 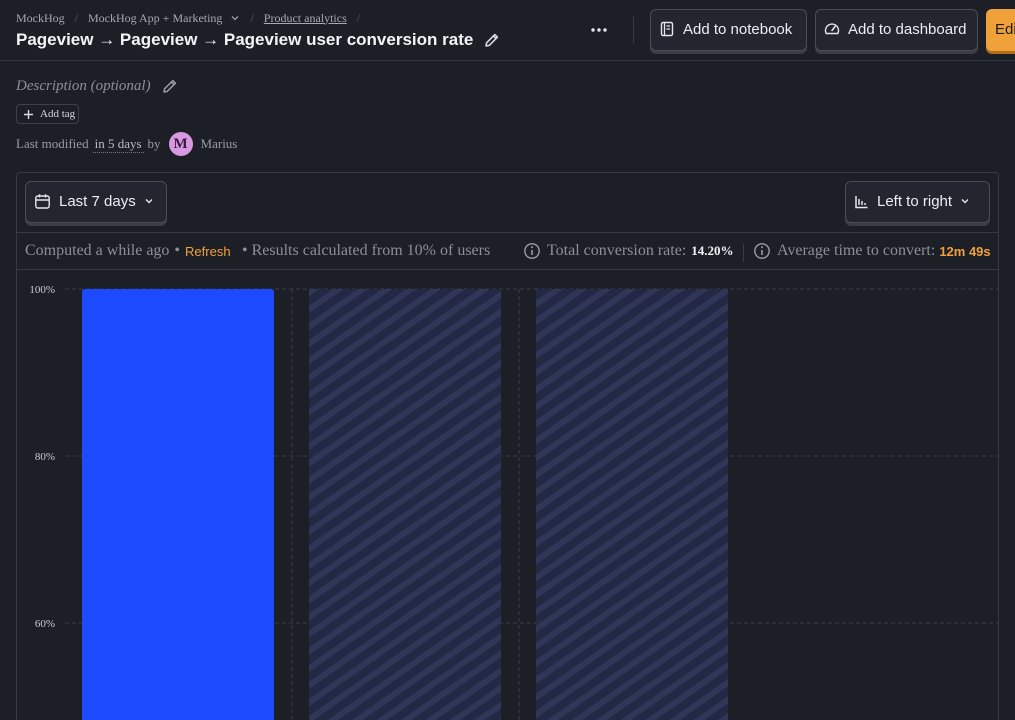 I want to click on notebook-icon, so click(x=667, y=29).